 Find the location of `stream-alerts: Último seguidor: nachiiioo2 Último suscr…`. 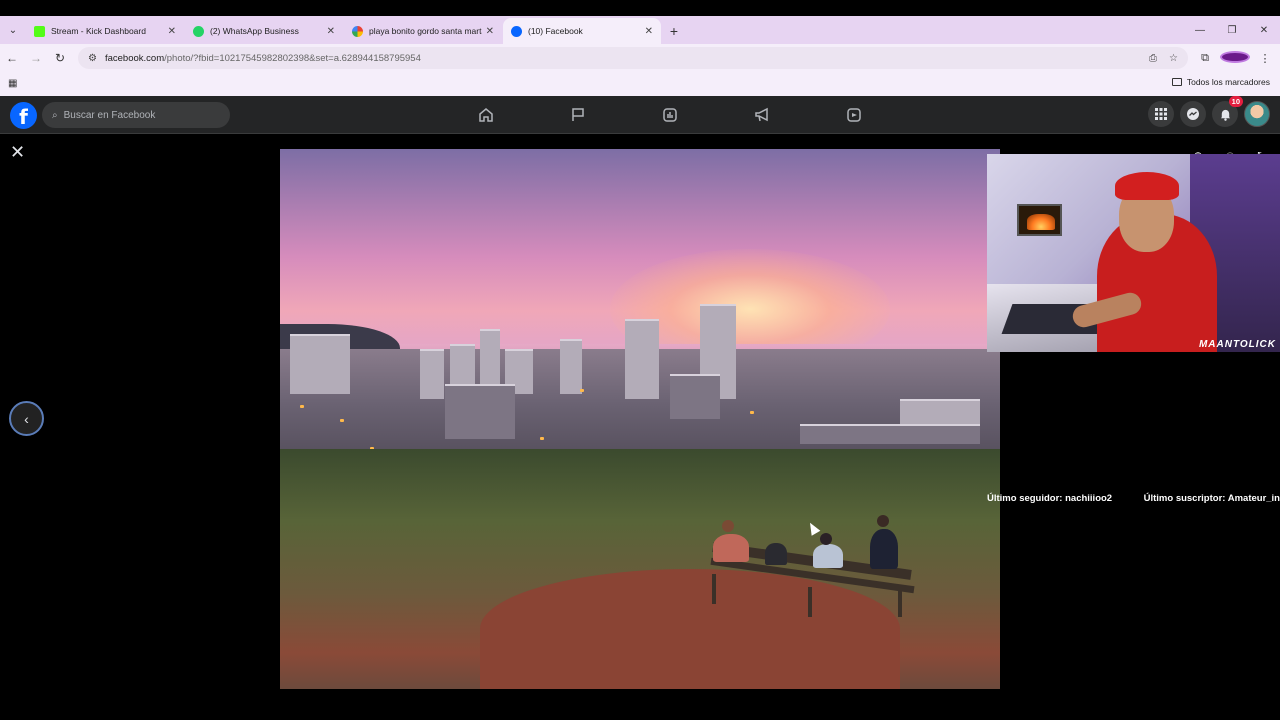

stream-alerts: Último seguidor: nachiiioo2 Último suscr… is located at coordinates (1133, 500).